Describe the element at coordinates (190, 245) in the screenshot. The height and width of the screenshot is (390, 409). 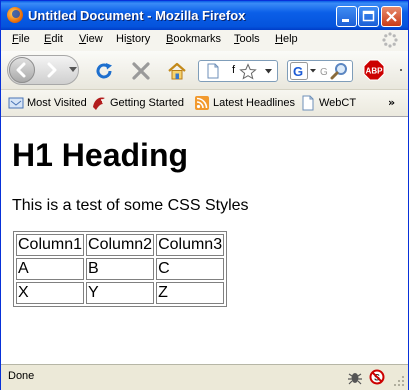
I see `table-cell: Column3` at that location.